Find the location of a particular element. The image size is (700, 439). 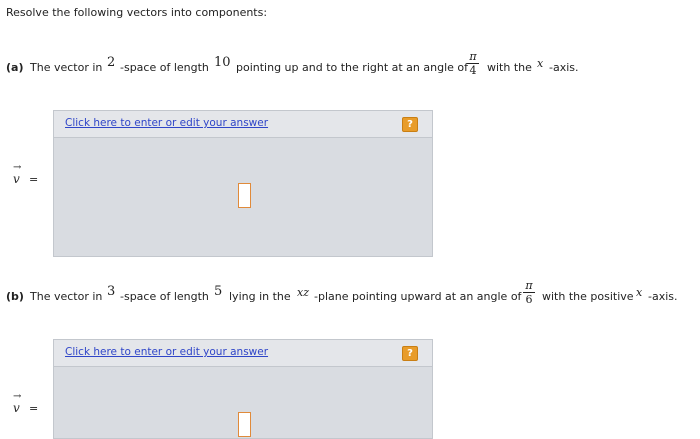

part-b-angle-numerator: π is located at coordinates (529, 285).